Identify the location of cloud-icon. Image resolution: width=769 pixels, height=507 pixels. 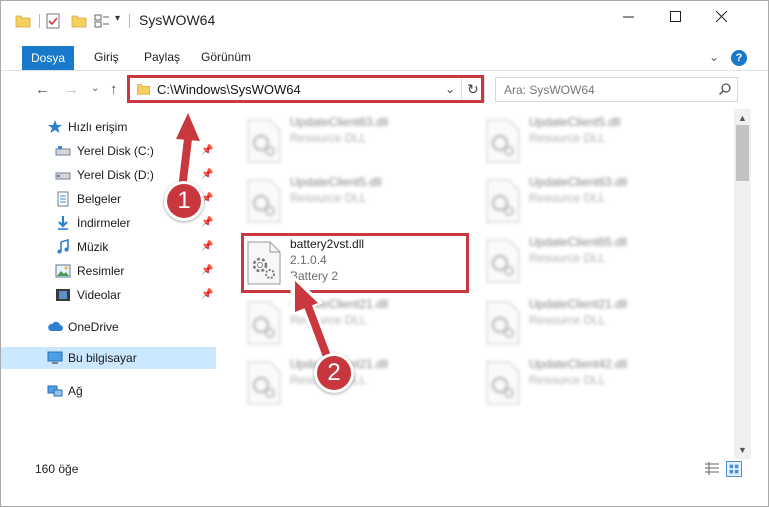
(55, 326).